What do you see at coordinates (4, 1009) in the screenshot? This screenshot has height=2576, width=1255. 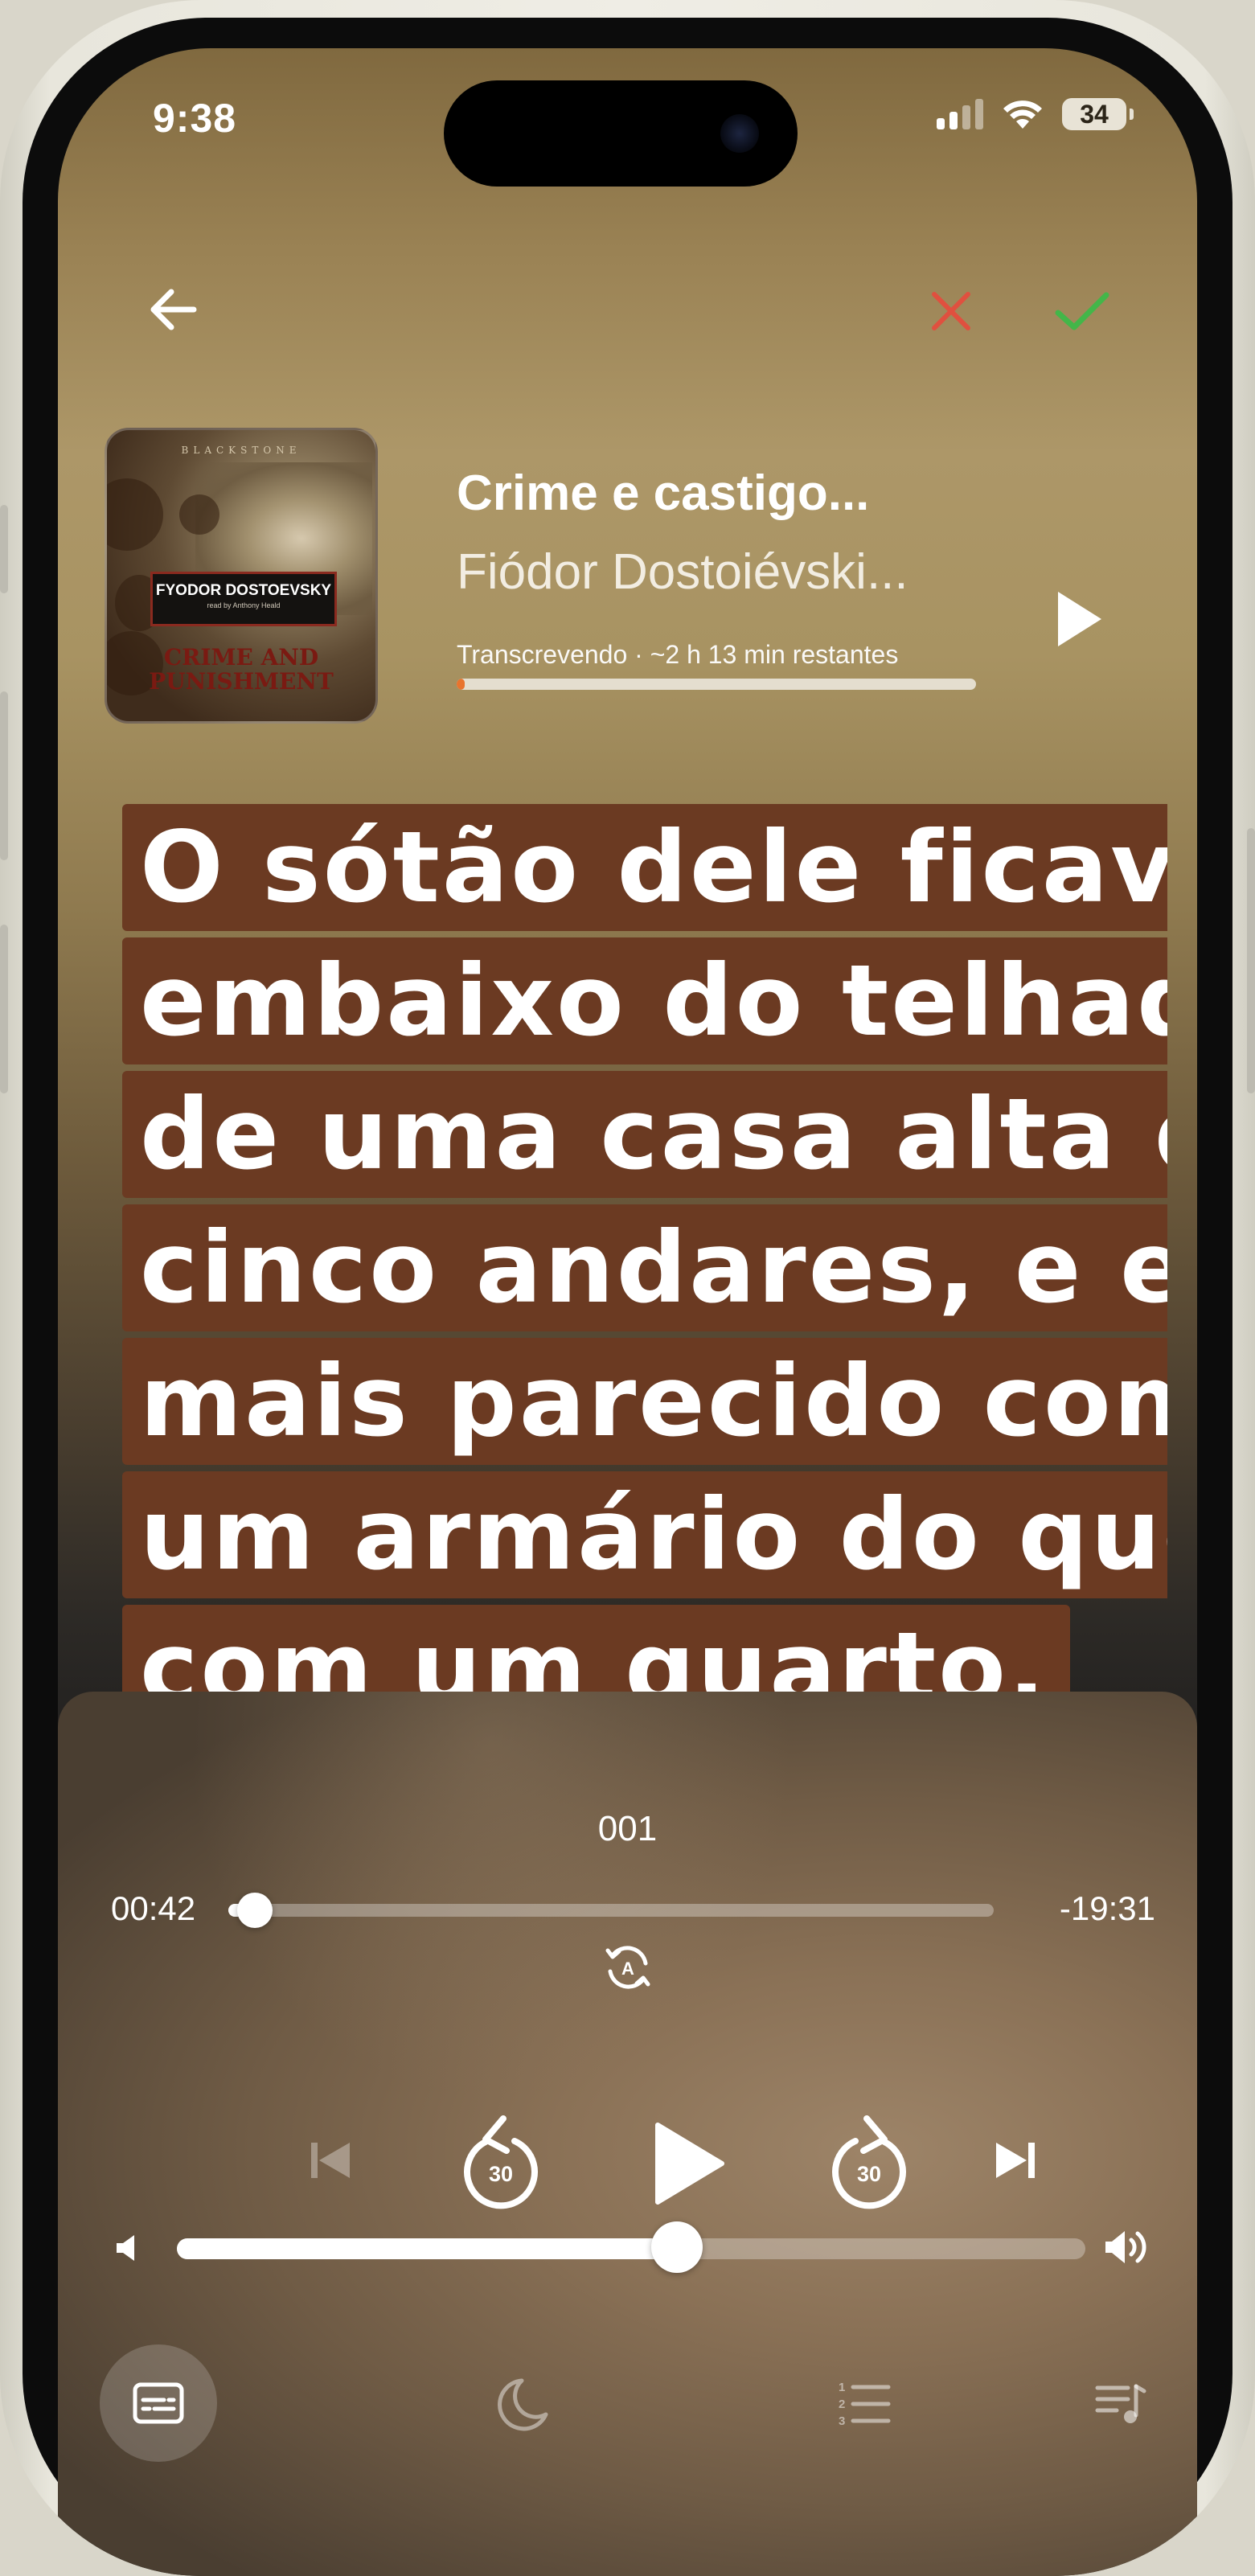 I see `volume-down-button` at bounding box center [4, 1009].